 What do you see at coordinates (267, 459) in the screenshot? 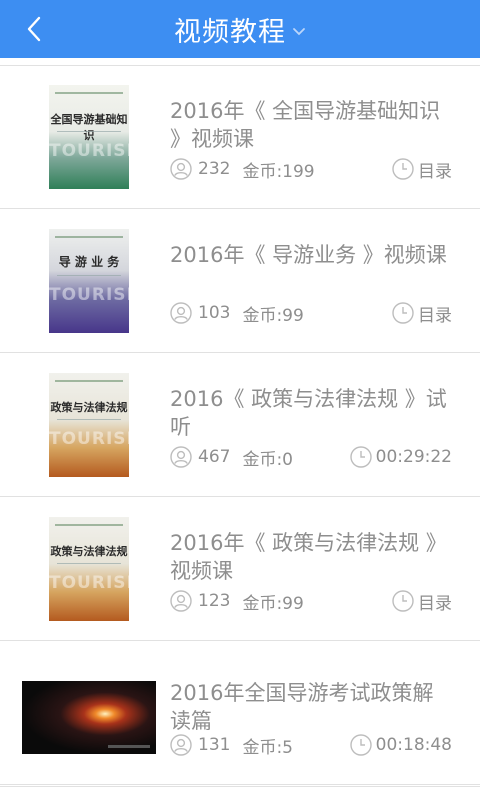
I see `coin-price: 金币:0` at bounding box center [267, 459].